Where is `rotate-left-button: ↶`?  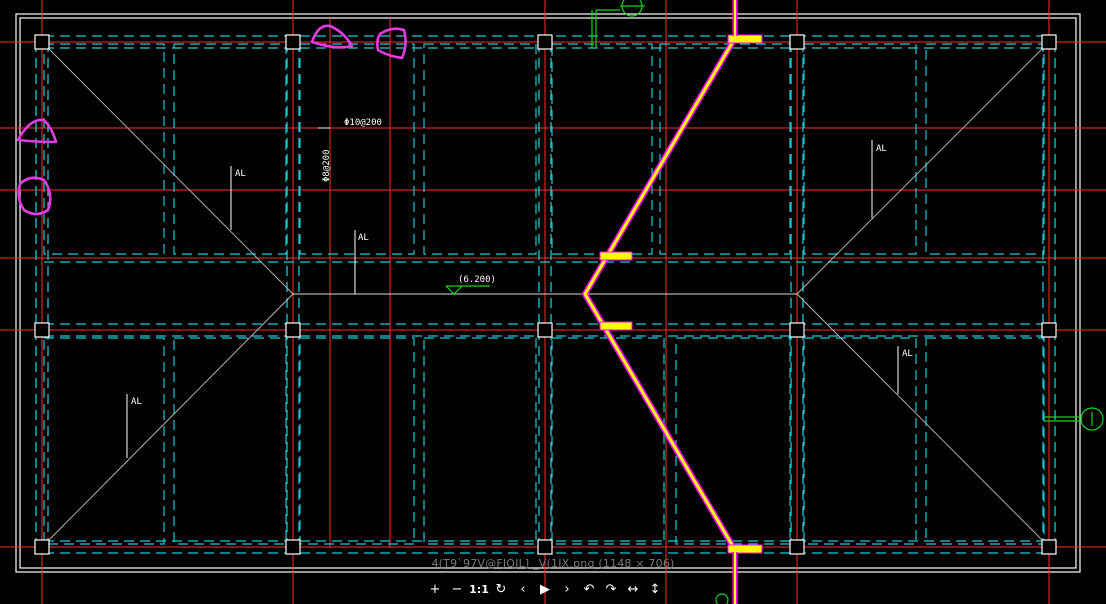 rotate-left-button: ↶ is located at coordinates (589, 589).